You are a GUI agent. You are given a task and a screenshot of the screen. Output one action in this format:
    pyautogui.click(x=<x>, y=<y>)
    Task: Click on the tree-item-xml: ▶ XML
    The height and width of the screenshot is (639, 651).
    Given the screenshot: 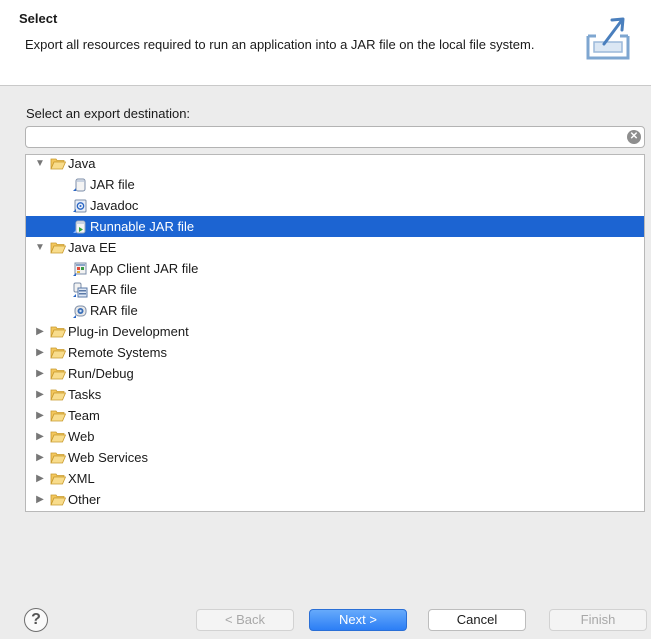 What is the action you would take?
    pyautogui.click(x=335, y=478)
    